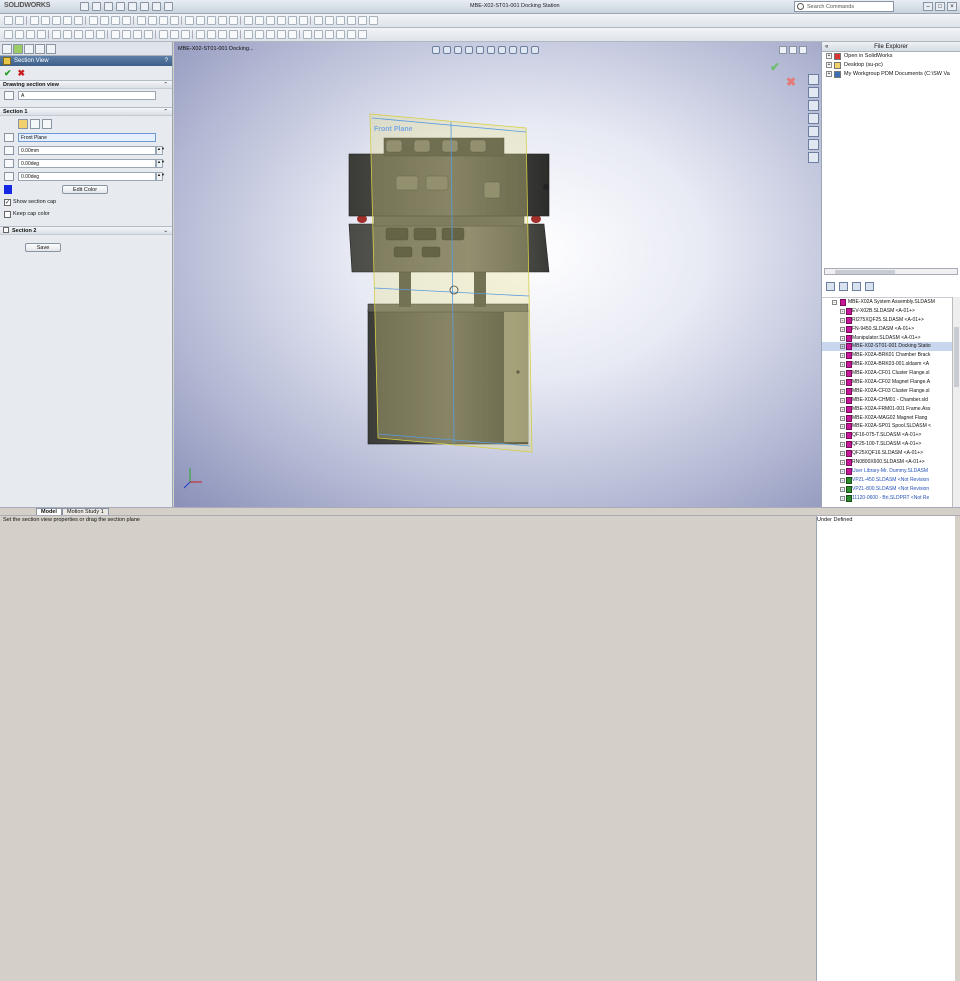 The image size is (960, 981). I want to click on wrap-icon, so click(137, 34).